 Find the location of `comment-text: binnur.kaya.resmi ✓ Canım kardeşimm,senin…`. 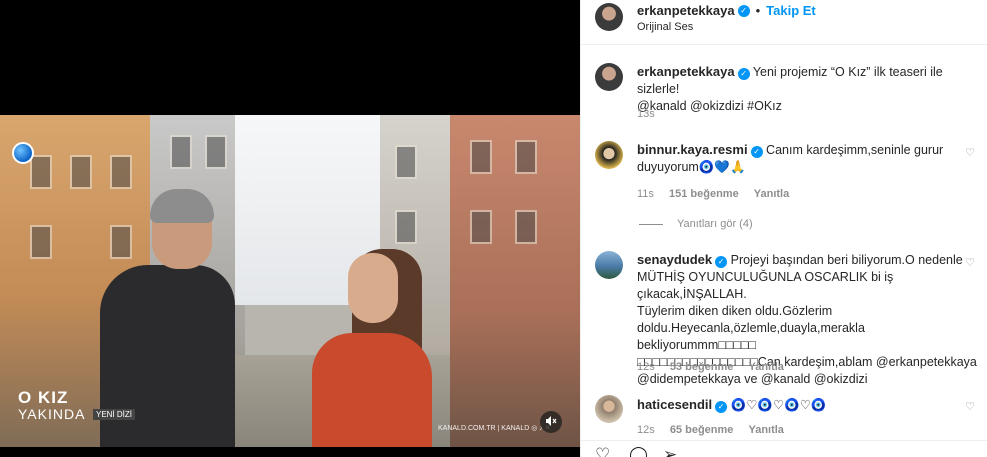

comment-text: binnur.kaya.resmi ✓ Canım kardeşimm,senin… is located at coordinates (797, 158).